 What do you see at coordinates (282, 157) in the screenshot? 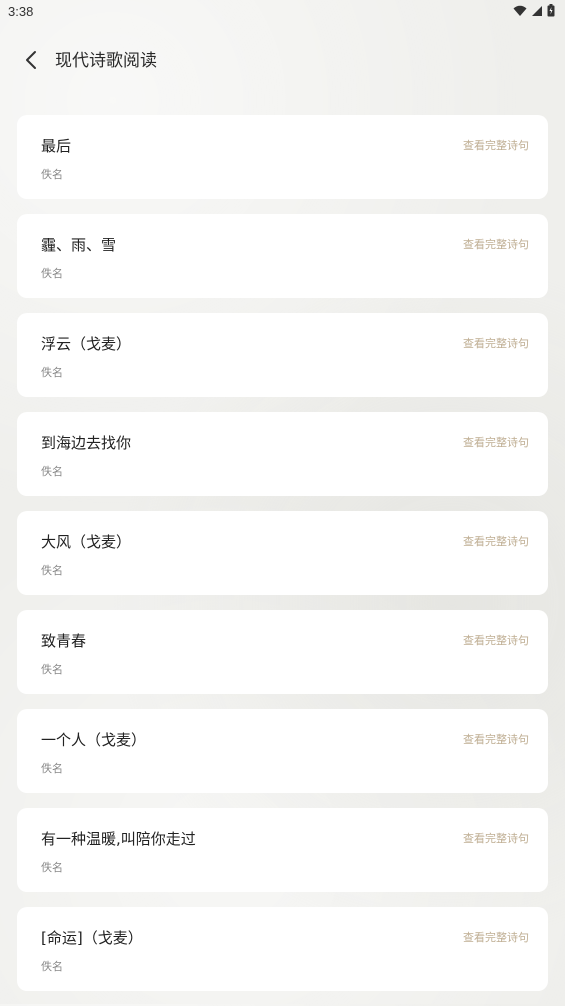
I see `poem-card: 最后 佚名 查看完整诗句` at bounding box center [282, 157].